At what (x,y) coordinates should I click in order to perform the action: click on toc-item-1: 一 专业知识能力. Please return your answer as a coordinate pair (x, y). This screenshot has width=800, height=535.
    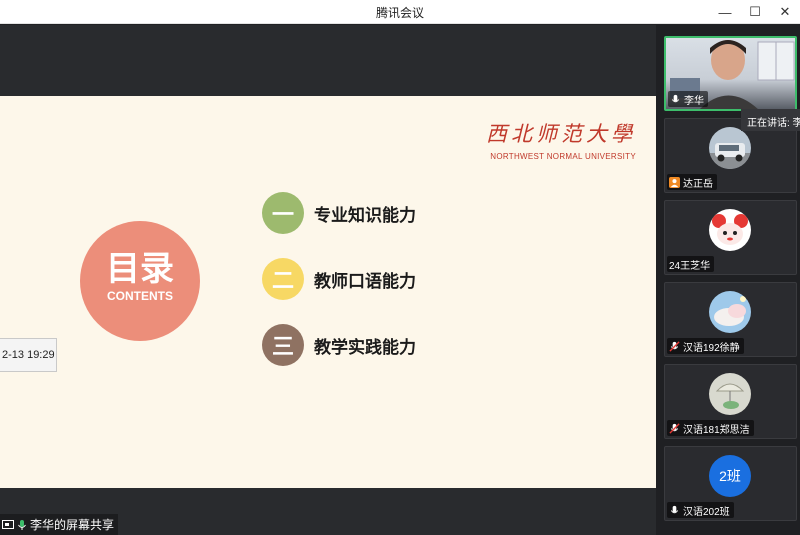
    Looking at the image, I should click on (339, 213).